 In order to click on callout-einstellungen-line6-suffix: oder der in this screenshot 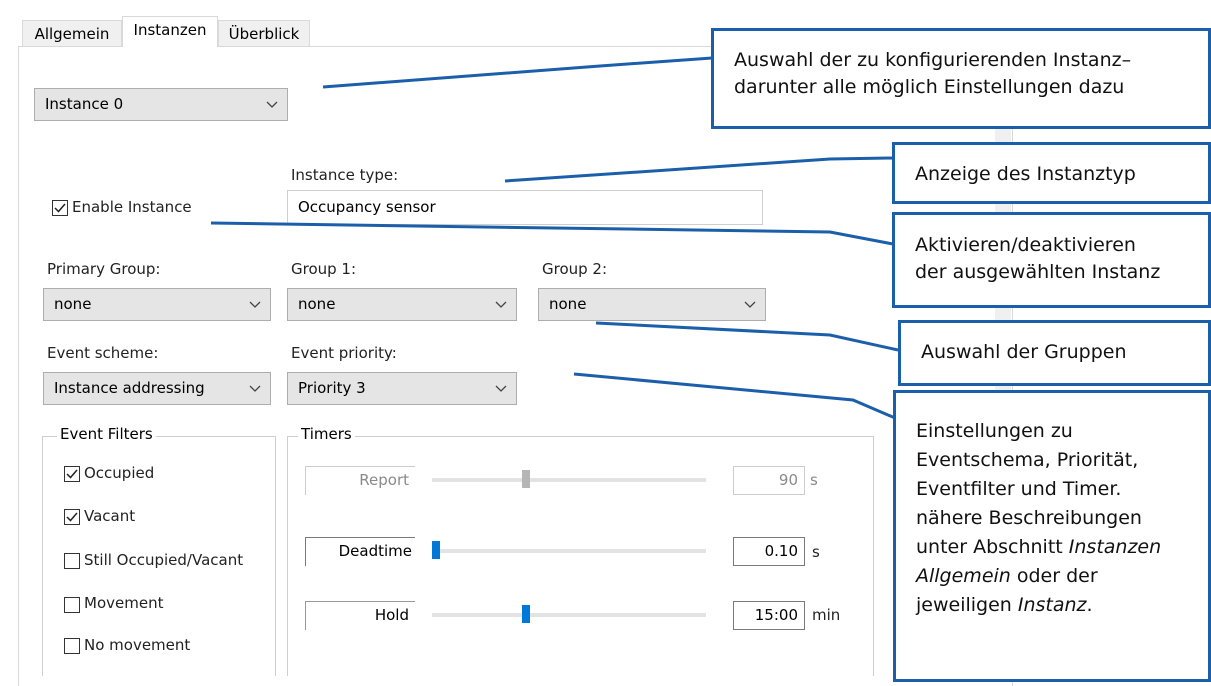, I will do `click(1054, 576)`.